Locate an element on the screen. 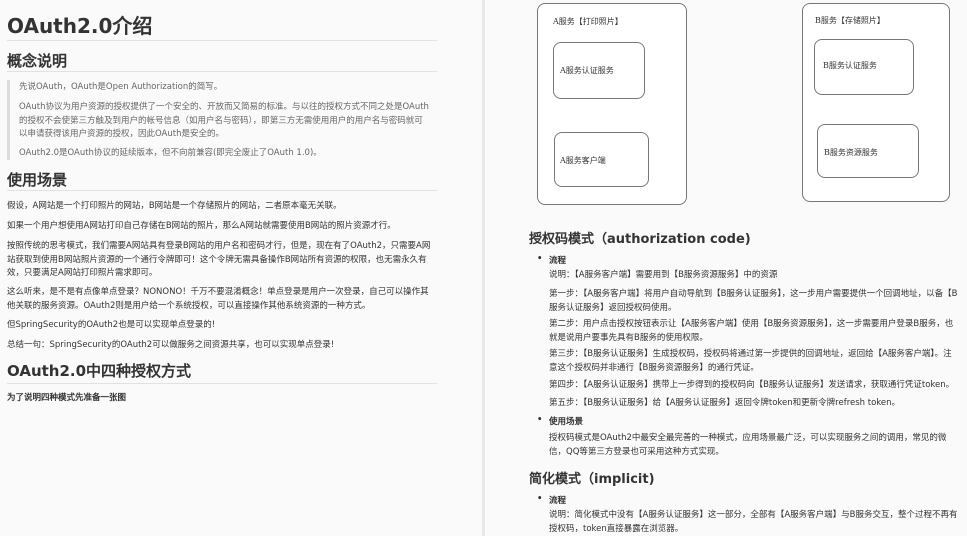  diagram-label: A服务认证服务 is located at coordinates (587, 70).